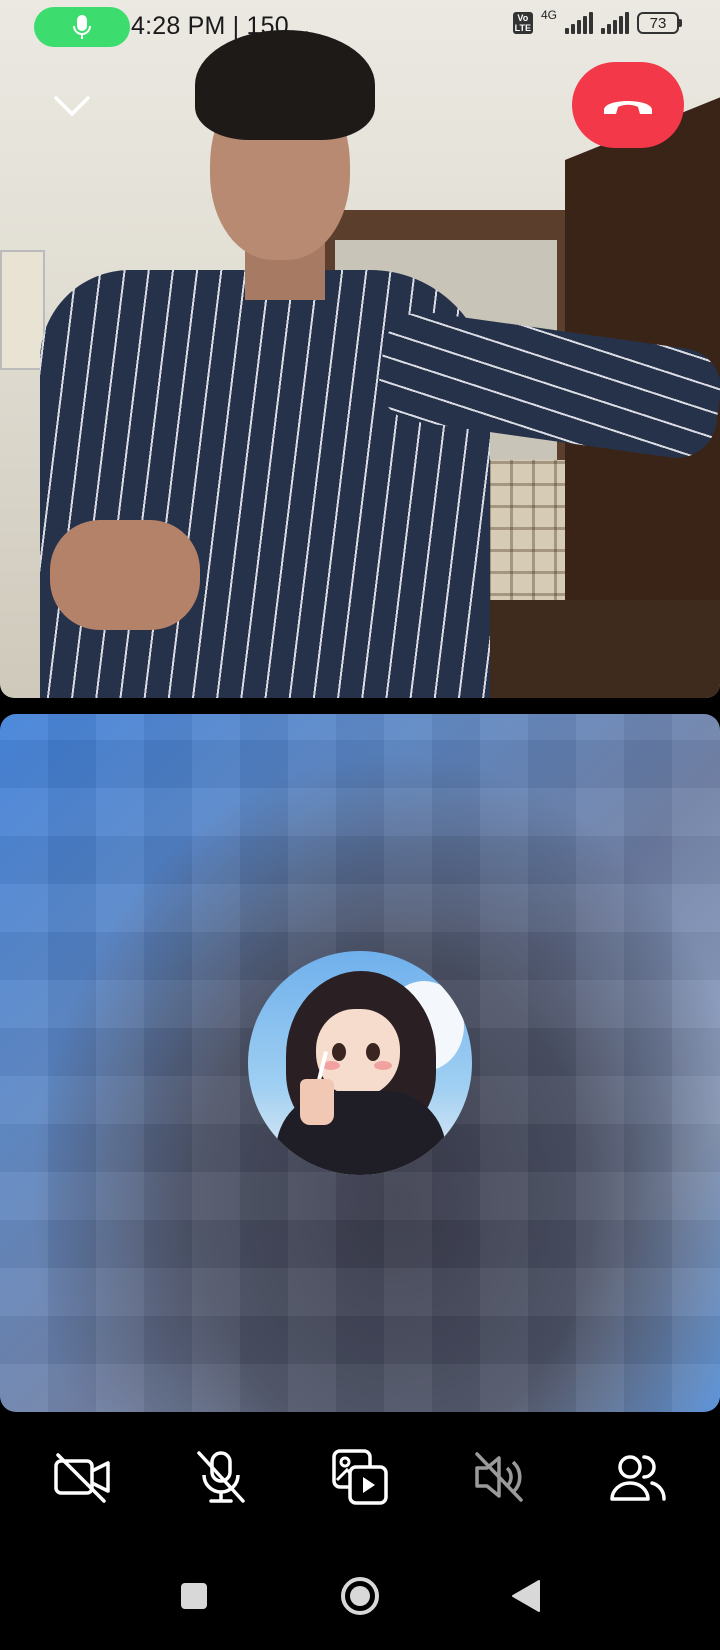 The image size is (720, 1650). I want to click on call-controls, so click(360, 1477).